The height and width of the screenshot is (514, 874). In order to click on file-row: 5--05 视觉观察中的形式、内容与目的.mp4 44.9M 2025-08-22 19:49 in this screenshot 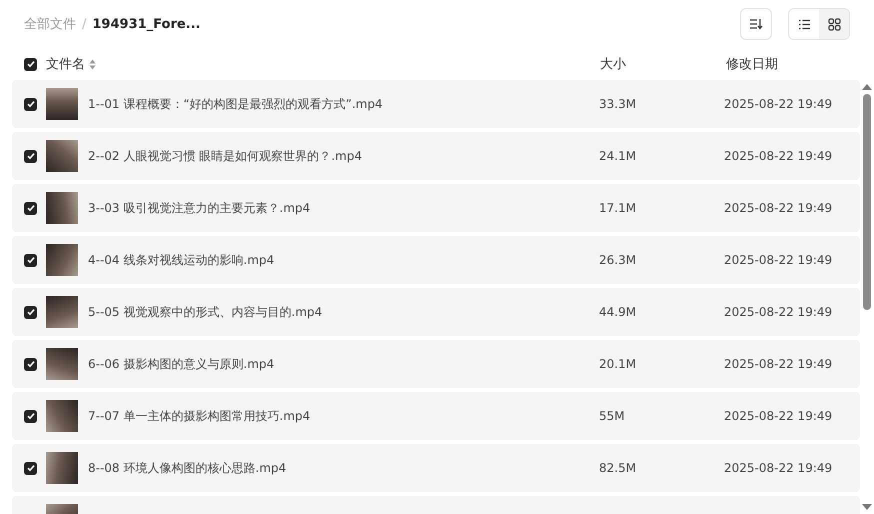, I will do `click(436, 312)`.